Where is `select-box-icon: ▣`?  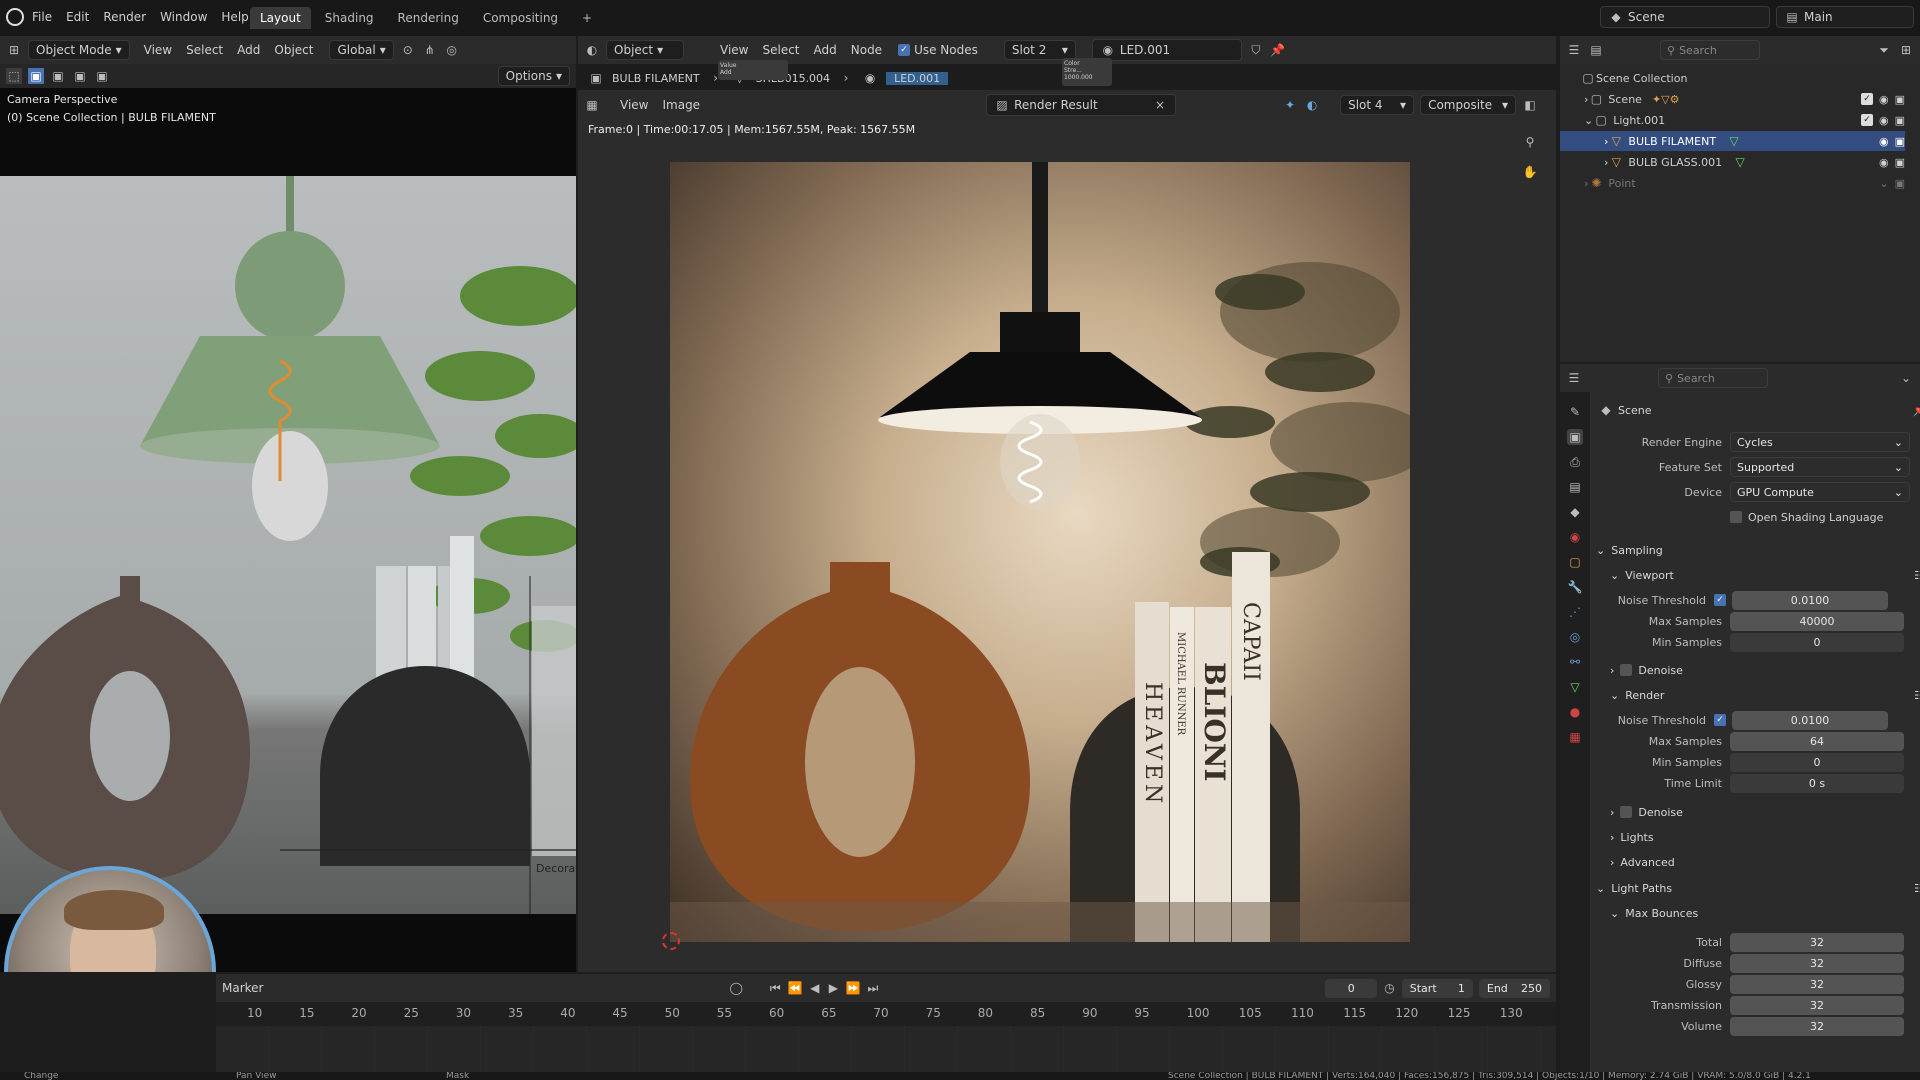 select-box-icon: ▣ is located at coordinates (36, 76).